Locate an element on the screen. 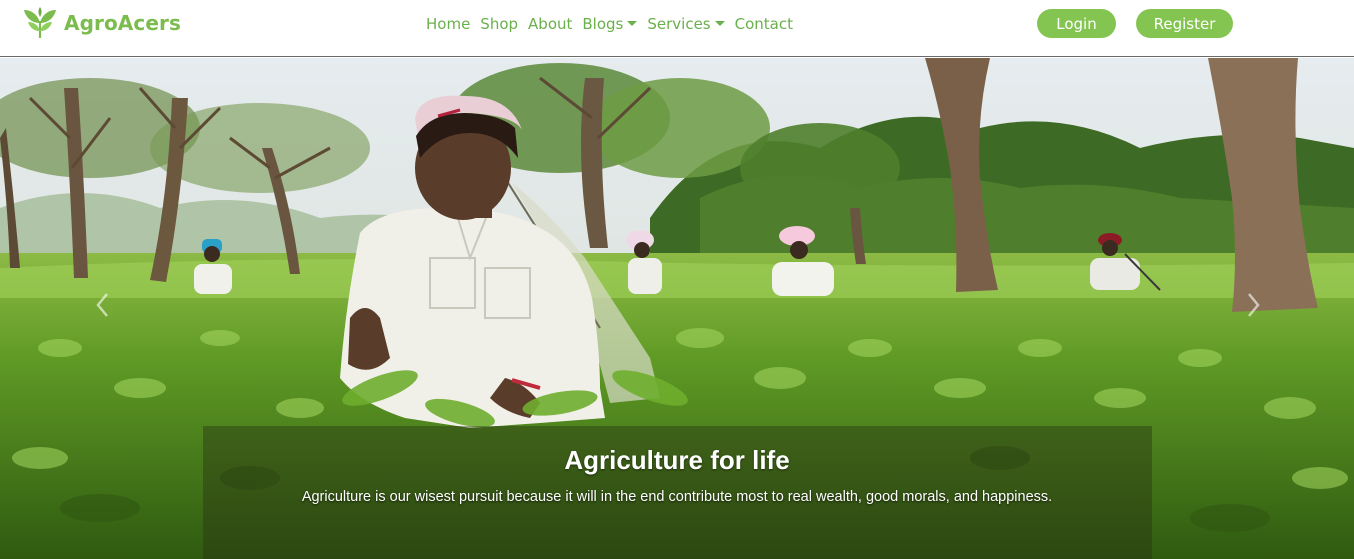 The image size is (1354, 559). chevron-left-icon is located at coordinates (102, 305).